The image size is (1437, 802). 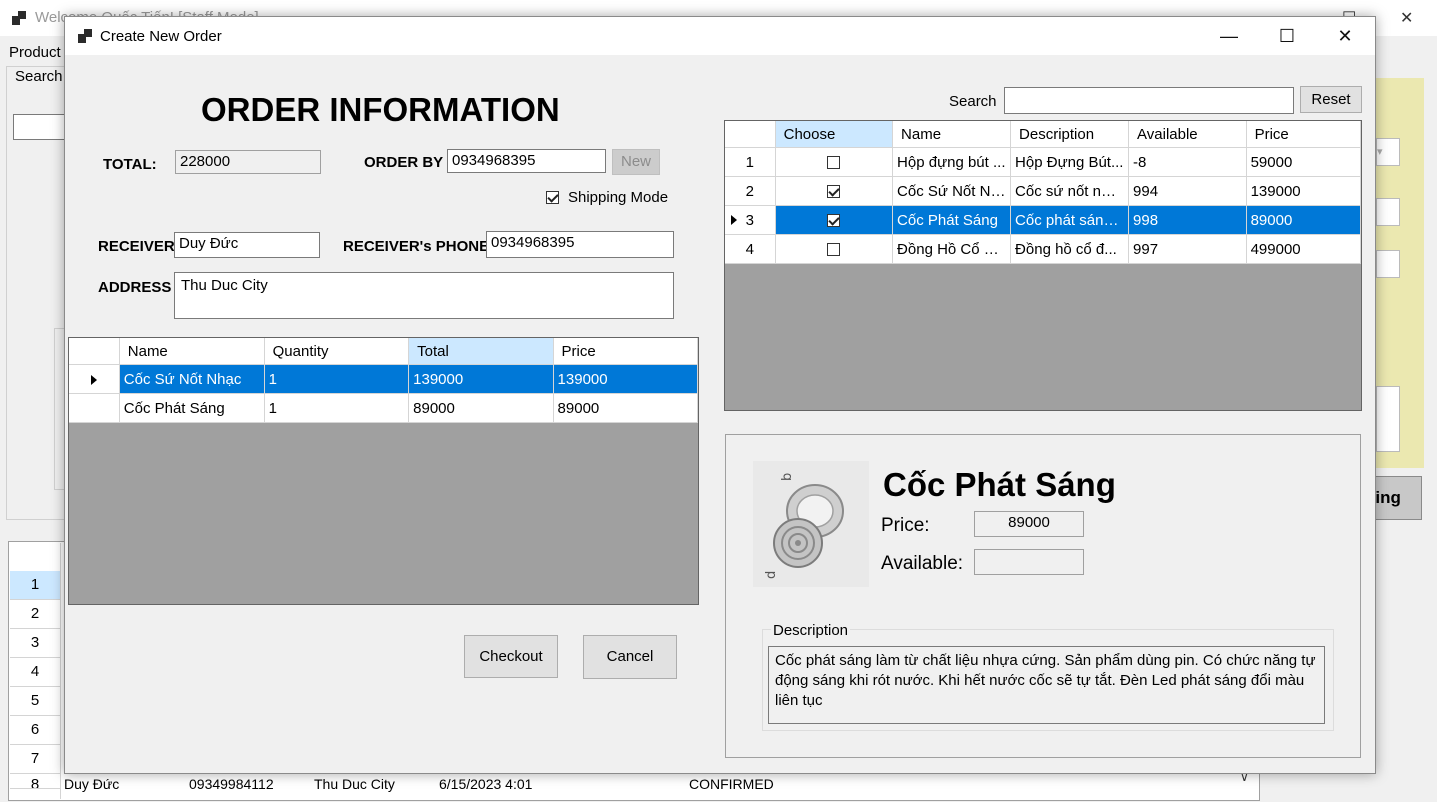 What do you see at coordinates (1029, 562) in the screenshot?
I see `product-available-field` at bounding box center [1029, 562].